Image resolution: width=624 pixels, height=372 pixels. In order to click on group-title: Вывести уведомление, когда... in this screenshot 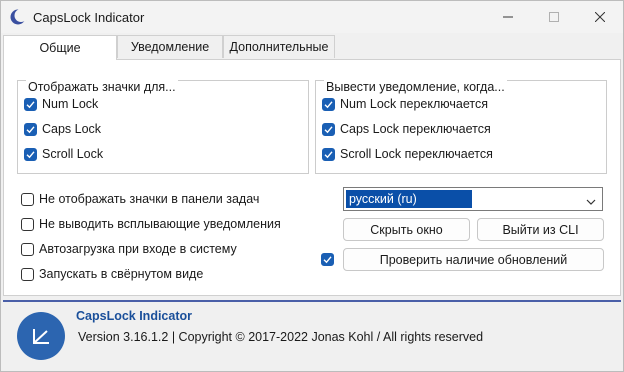, I will do `click(415, 87)`.